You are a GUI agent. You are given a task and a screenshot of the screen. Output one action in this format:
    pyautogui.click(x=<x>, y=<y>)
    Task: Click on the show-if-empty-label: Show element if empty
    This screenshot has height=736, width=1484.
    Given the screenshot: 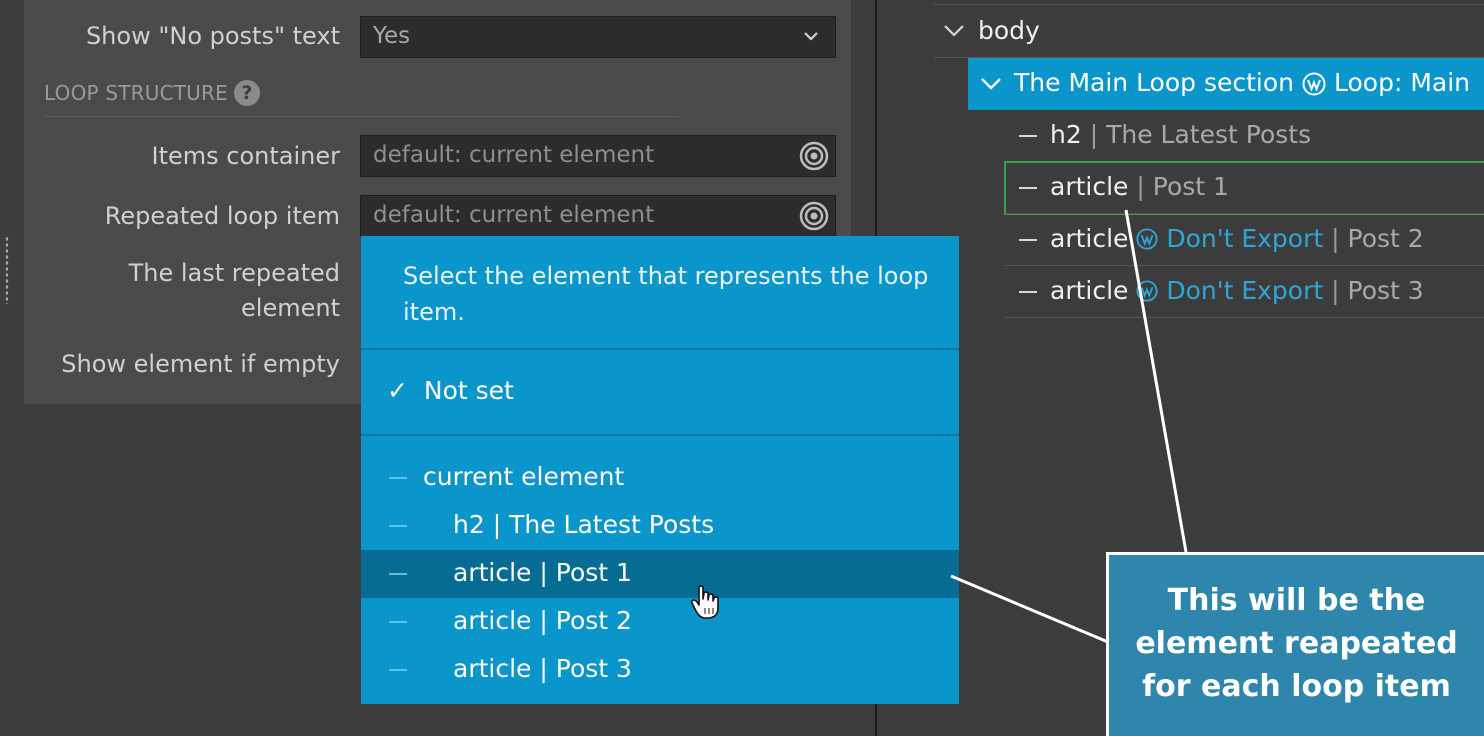 What is the action you would take?
    pyautogui.click(x=200, y=364)
    